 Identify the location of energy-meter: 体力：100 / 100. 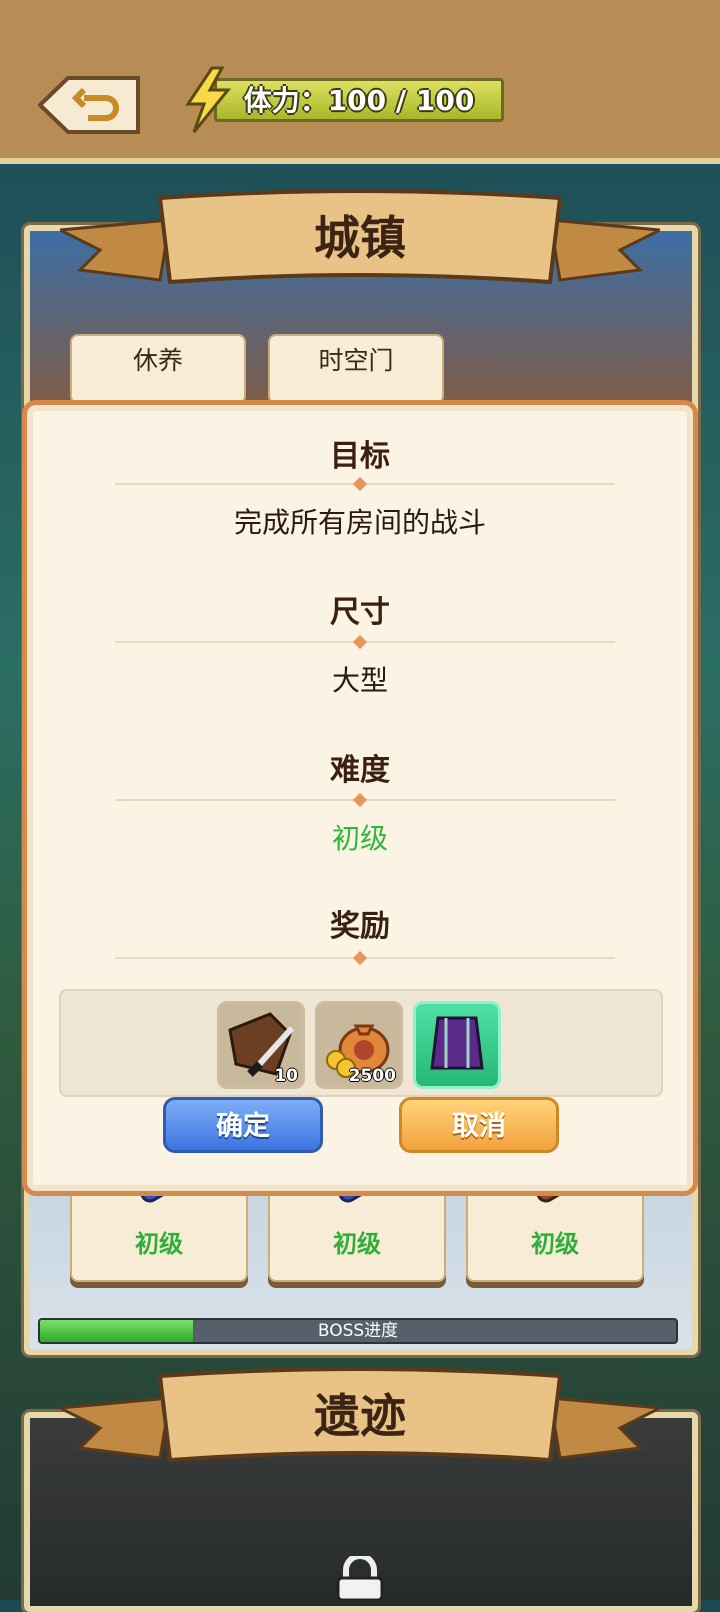
(347, 99).